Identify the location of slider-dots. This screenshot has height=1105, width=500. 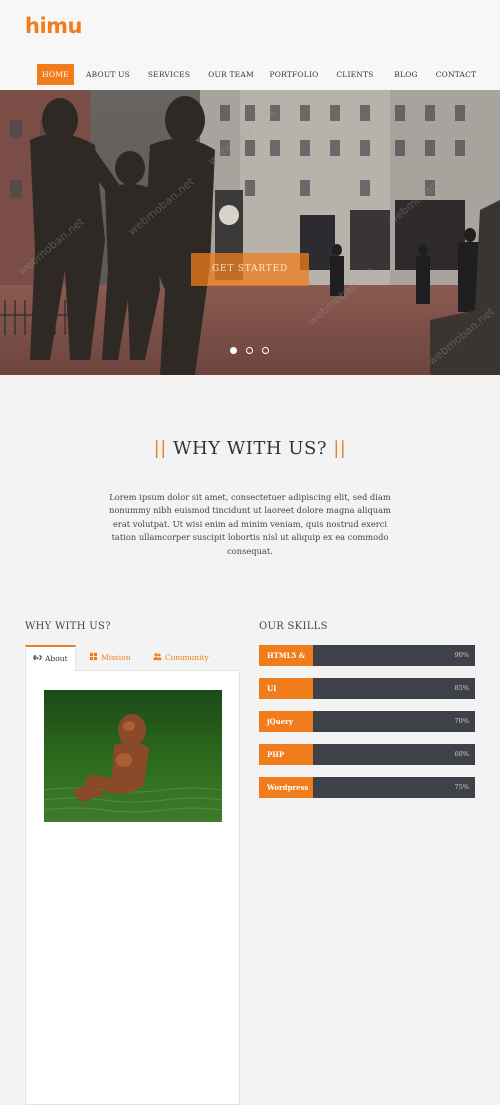
(250, 352).